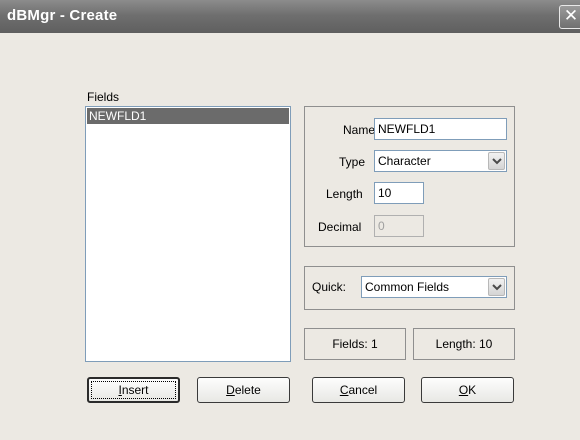 The image size is (580, 440). I want to click on length-label: Length, so click(344, 194).